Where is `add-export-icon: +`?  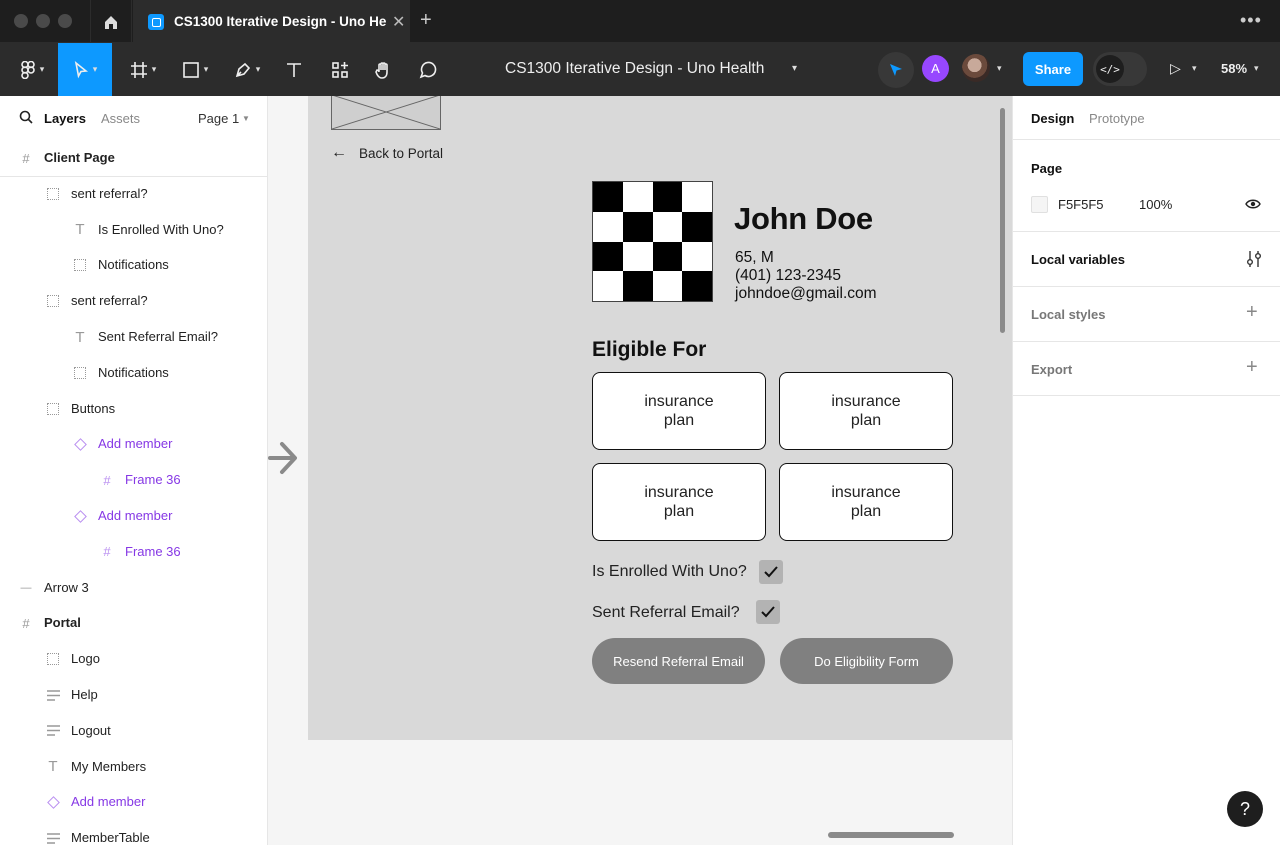
add-export-icon: + is located at coordinates (1252, 367).